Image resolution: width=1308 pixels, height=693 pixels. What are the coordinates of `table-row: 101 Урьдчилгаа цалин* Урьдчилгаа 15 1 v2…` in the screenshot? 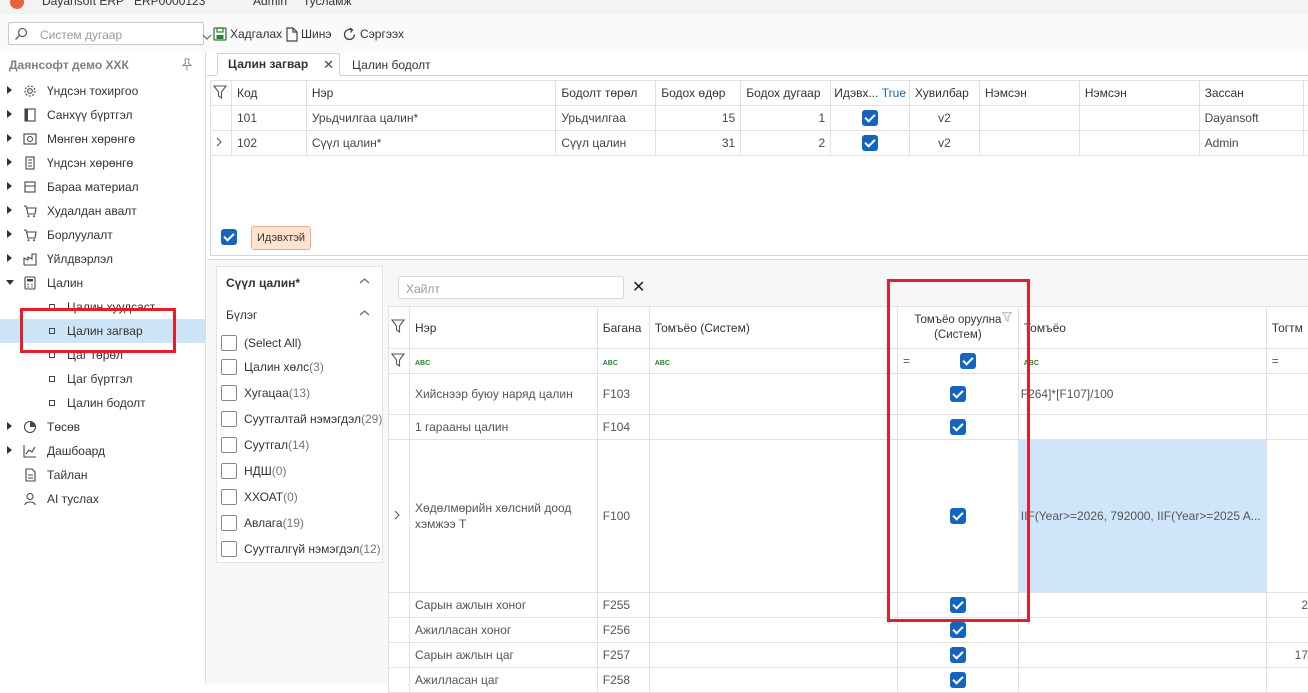 It's located at (759, 118).